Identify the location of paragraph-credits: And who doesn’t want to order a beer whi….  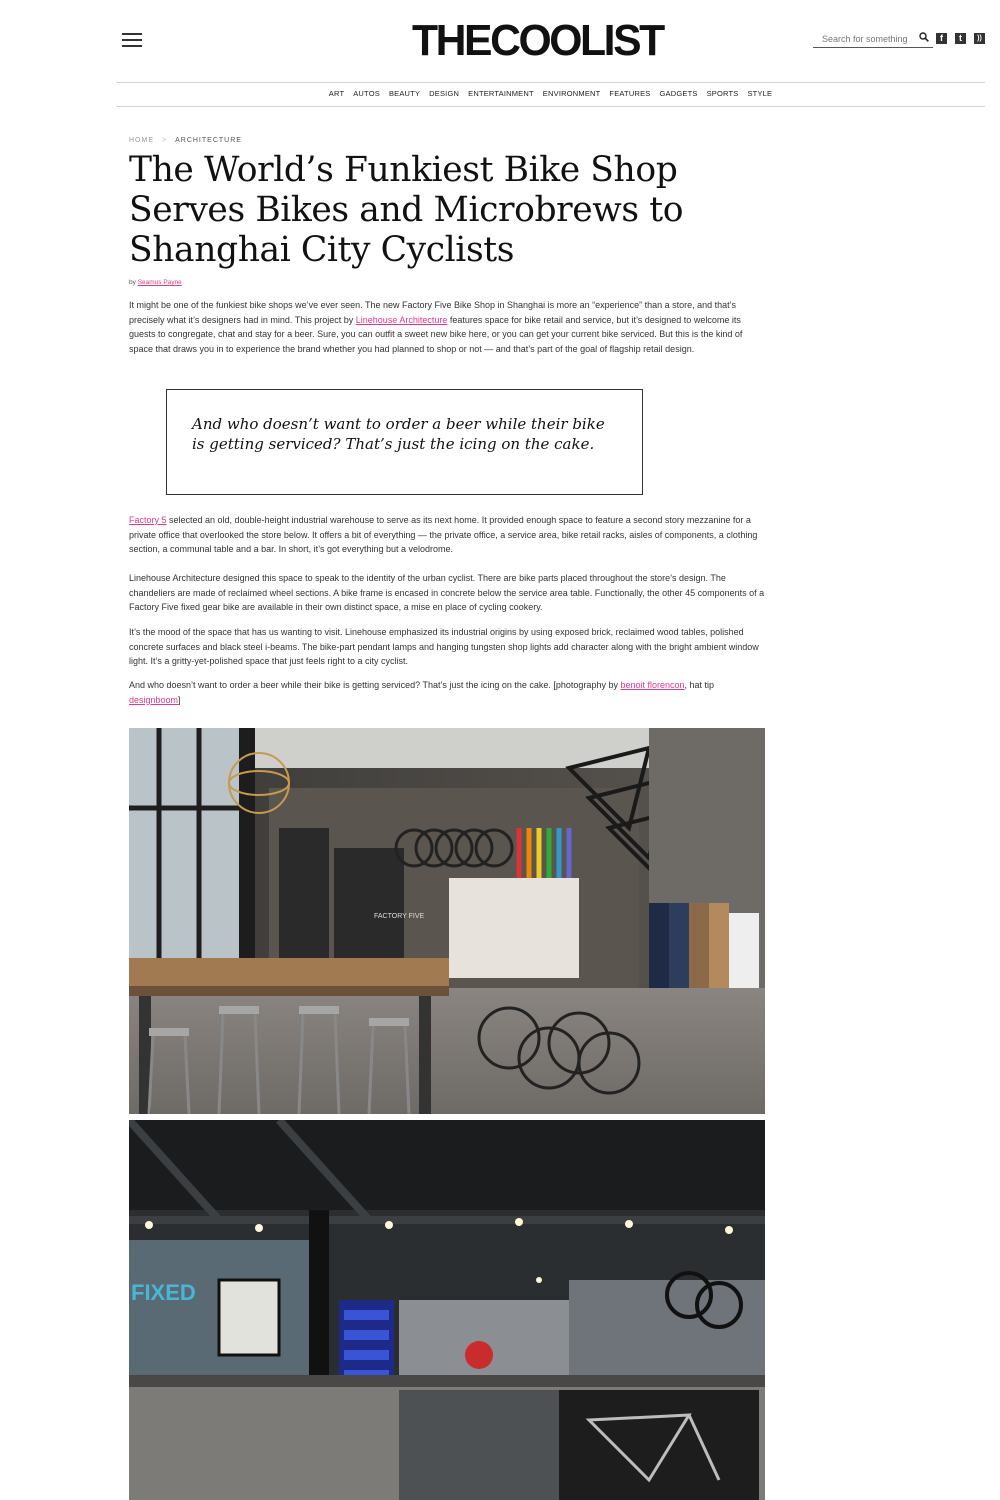
(447, 692).